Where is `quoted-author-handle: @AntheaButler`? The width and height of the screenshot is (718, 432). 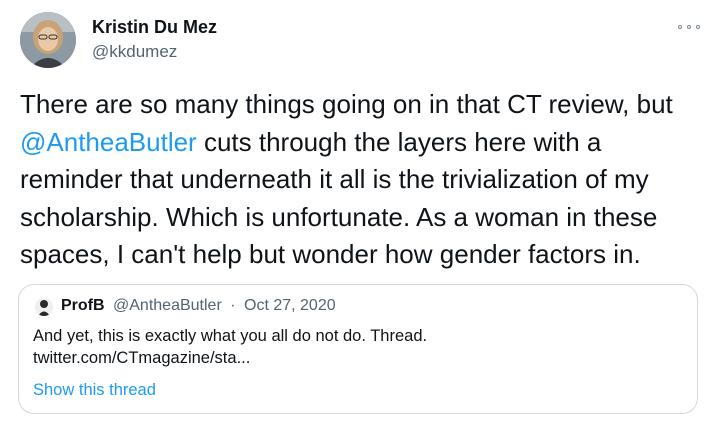
quoted-author-handle: @AntheaButler is located at coordinates (167, 305).